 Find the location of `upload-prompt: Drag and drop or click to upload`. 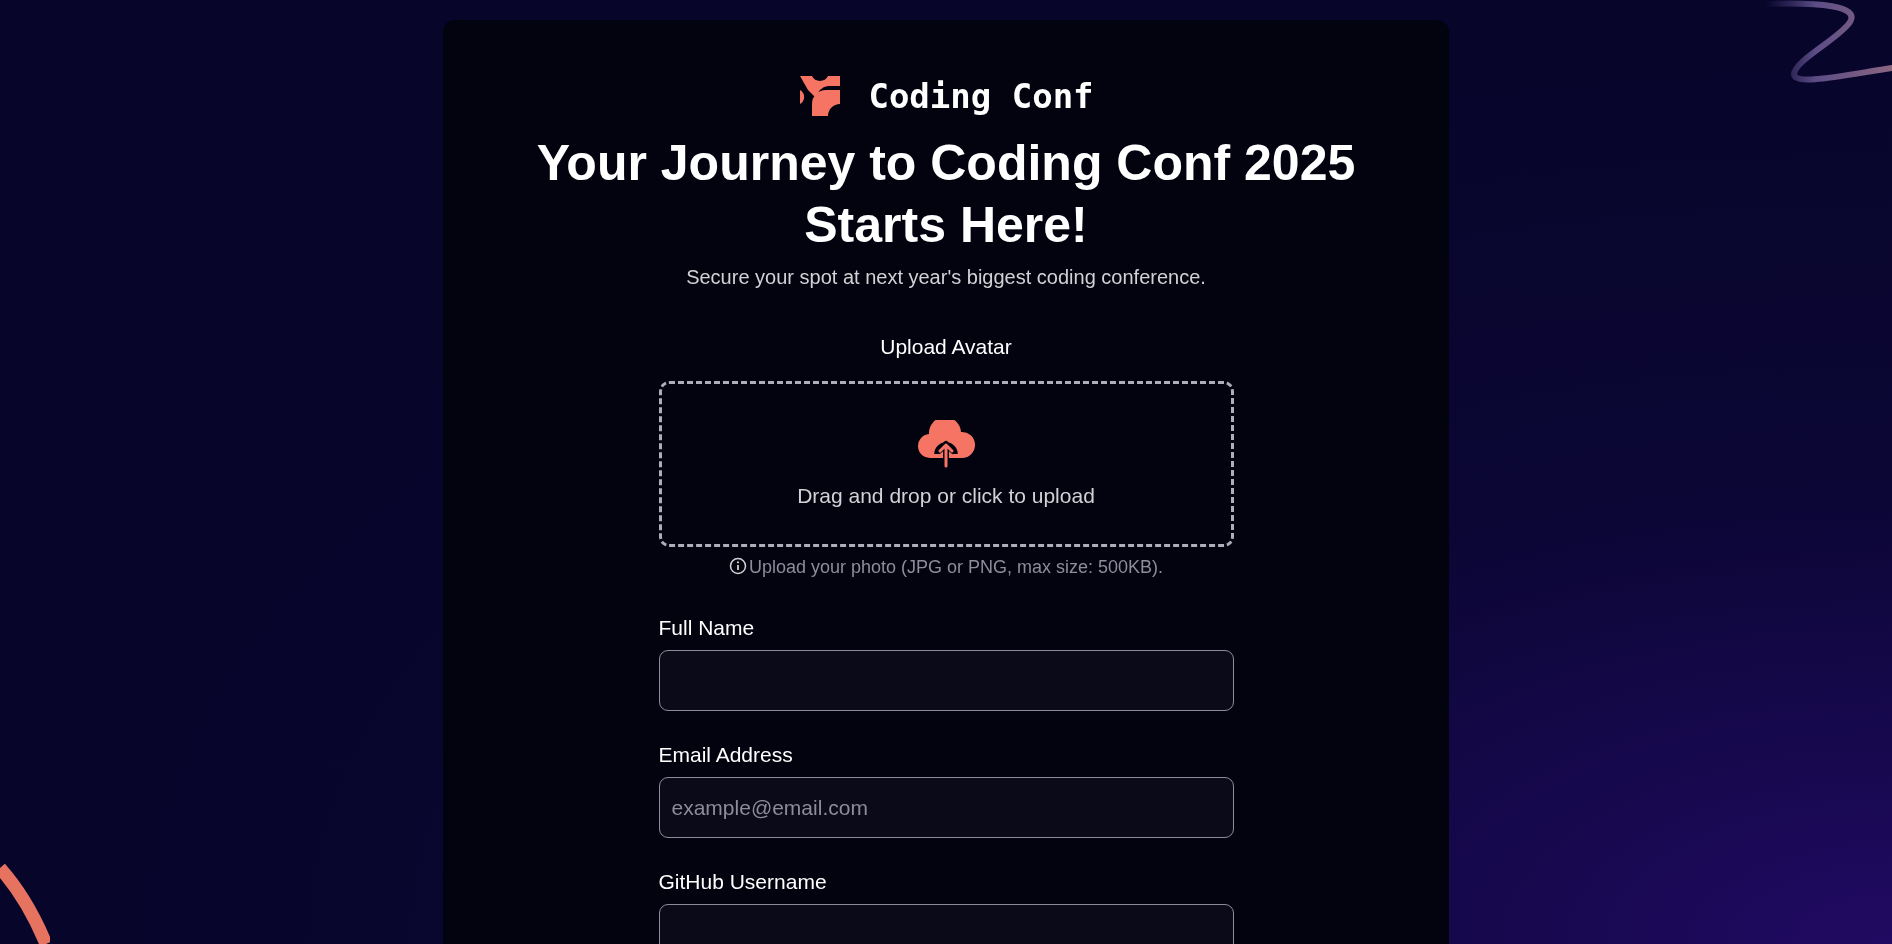

upload-prompt: Drag and drop or click to upload is located at coordinates (946, 496).